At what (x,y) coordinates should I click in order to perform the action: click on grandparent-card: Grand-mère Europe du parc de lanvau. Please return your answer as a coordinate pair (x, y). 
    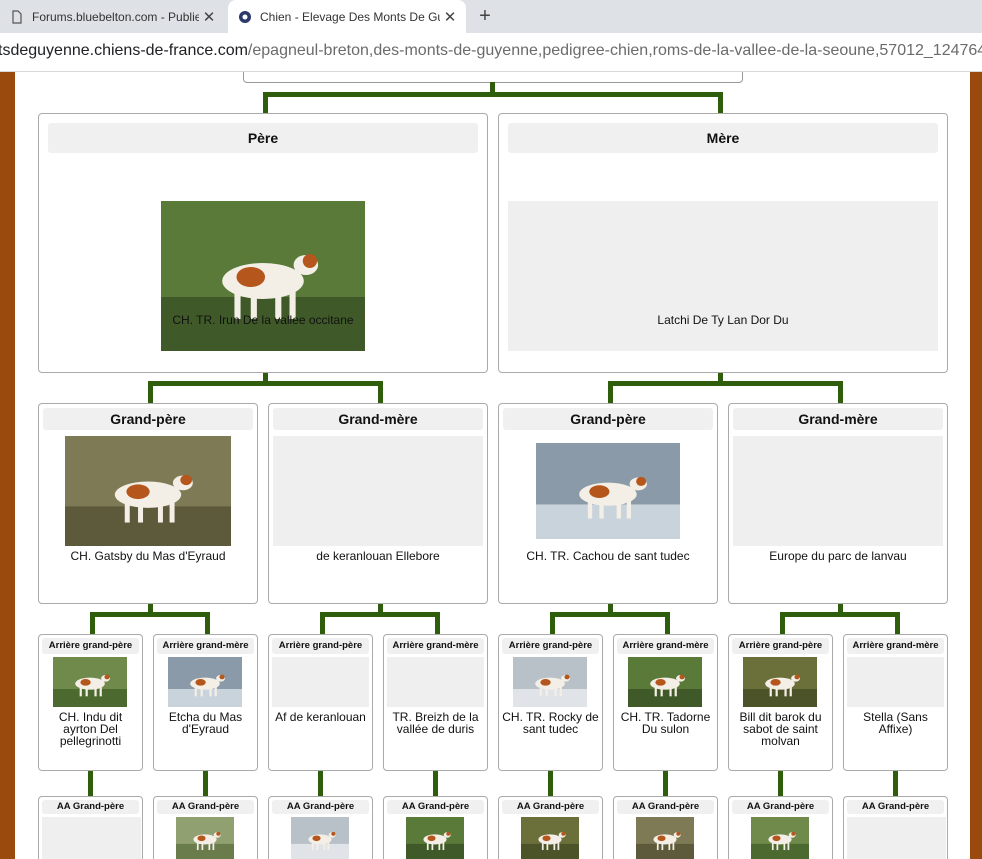
    Looking at the image, I should click on (838, 503).